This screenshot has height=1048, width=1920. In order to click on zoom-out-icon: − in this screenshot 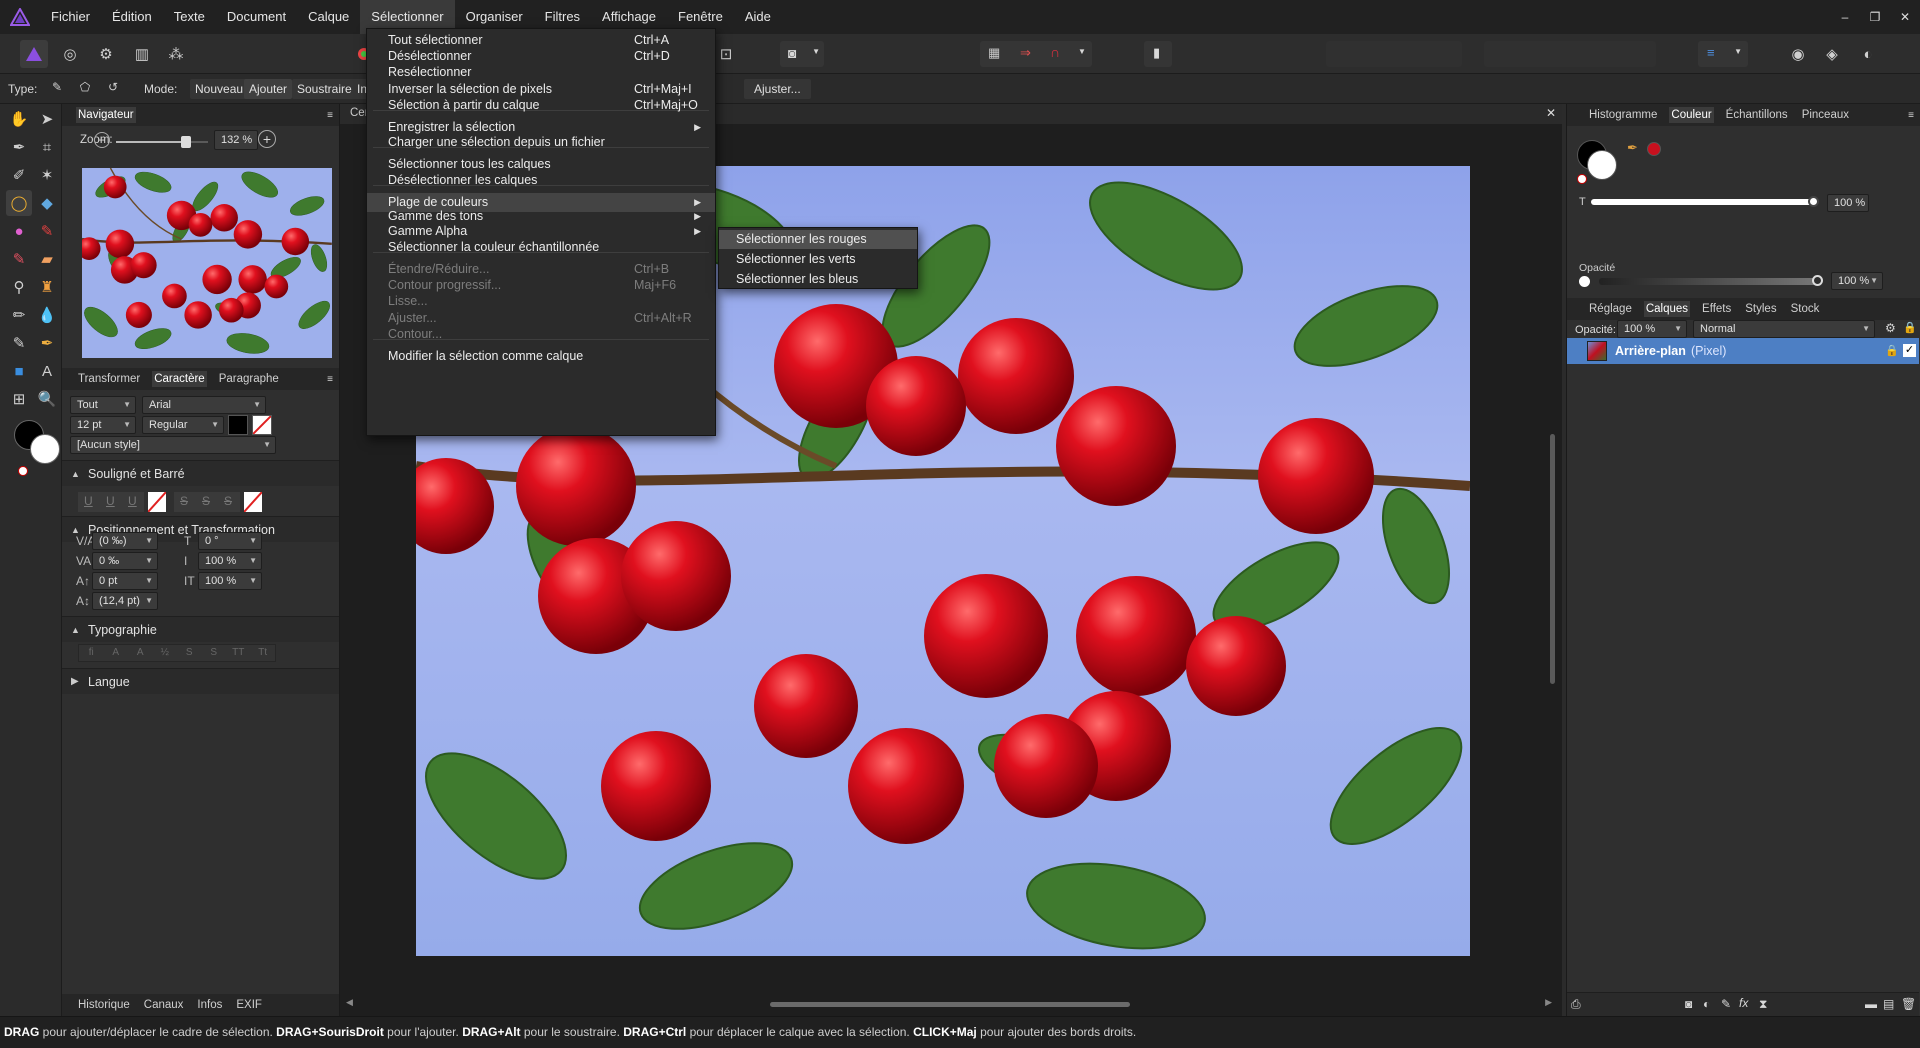, I will do `click(102, 140)`.